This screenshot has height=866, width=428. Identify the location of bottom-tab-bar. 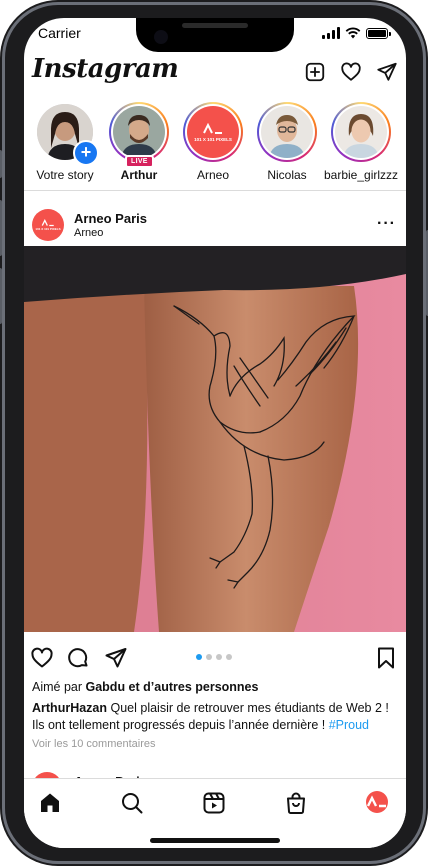
(215, 813).